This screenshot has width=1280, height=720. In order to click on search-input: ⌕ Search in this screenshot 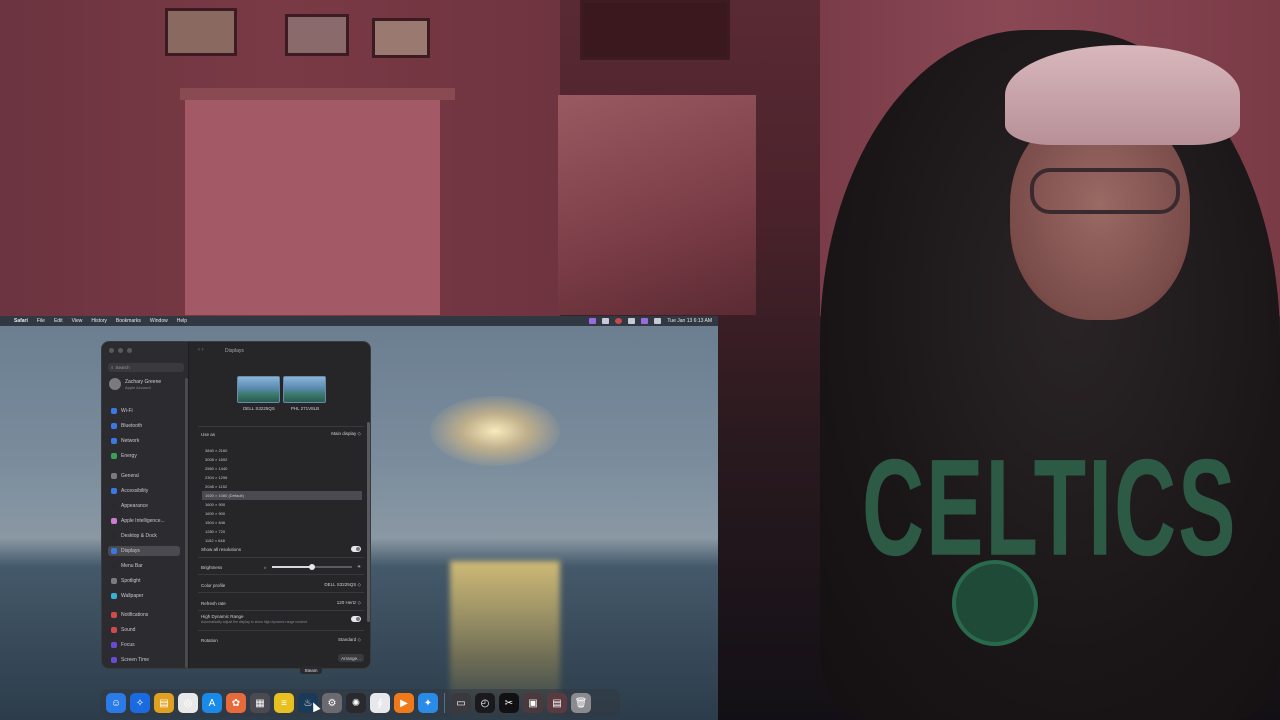, I will do `click(146, 367)`.